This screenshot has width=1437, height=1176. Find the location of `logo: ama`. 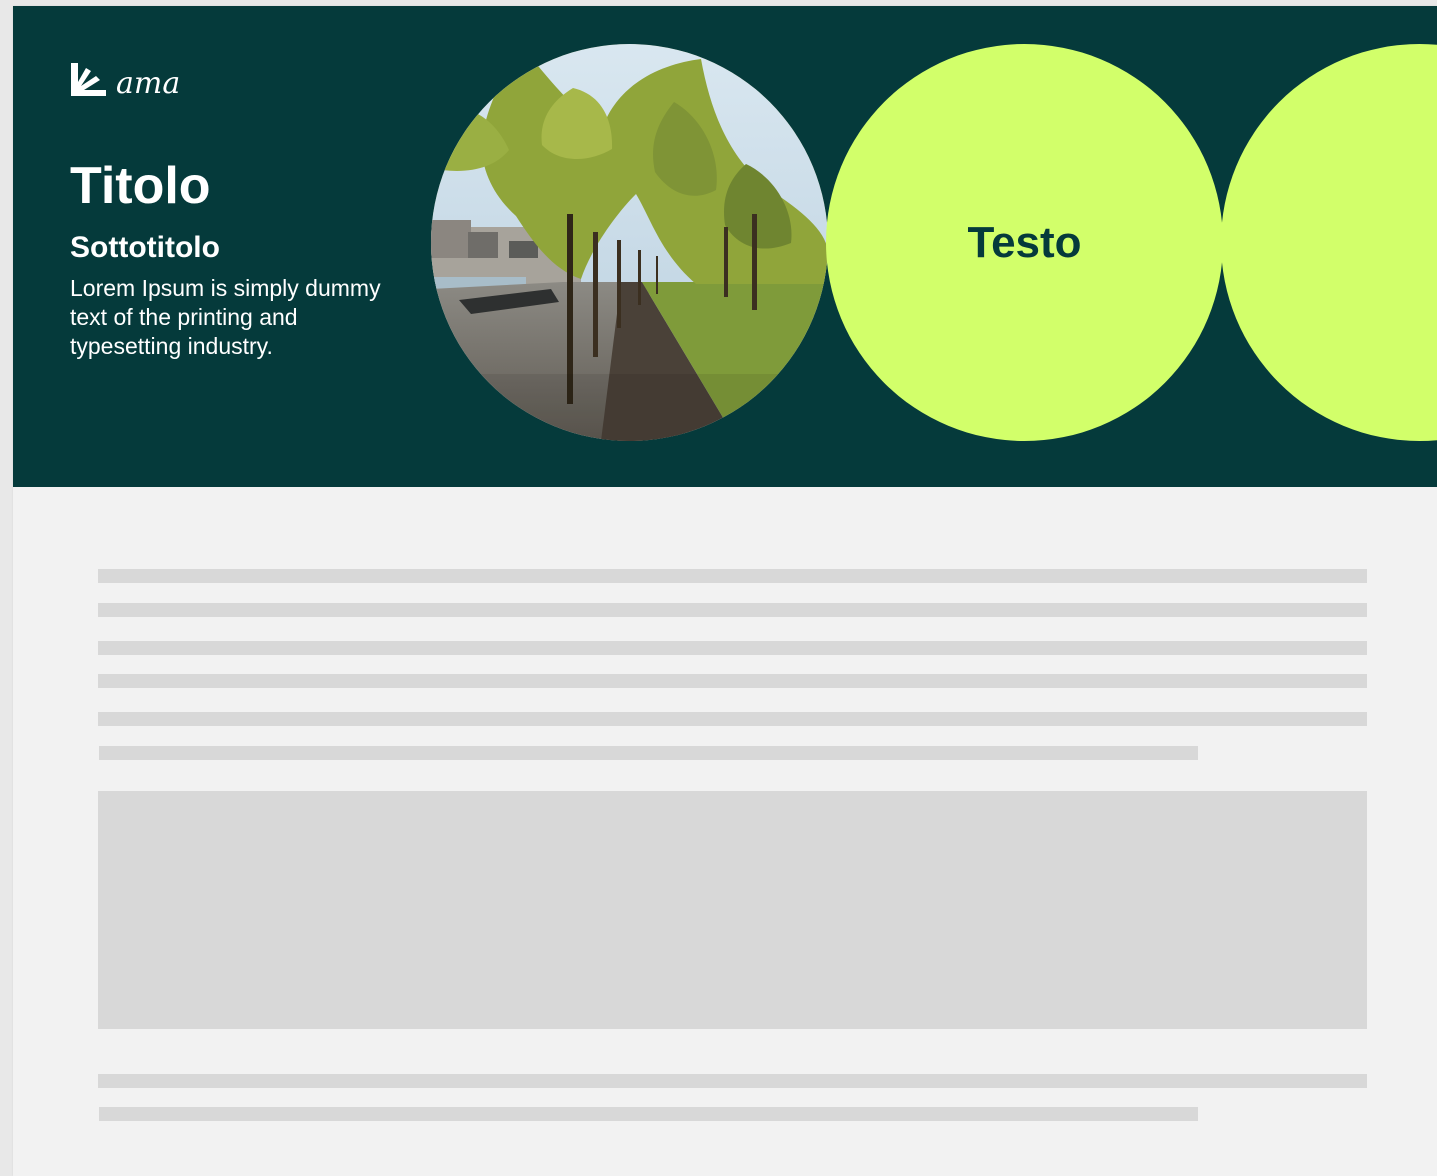

logo: ama is located at coordinates (125, 81).